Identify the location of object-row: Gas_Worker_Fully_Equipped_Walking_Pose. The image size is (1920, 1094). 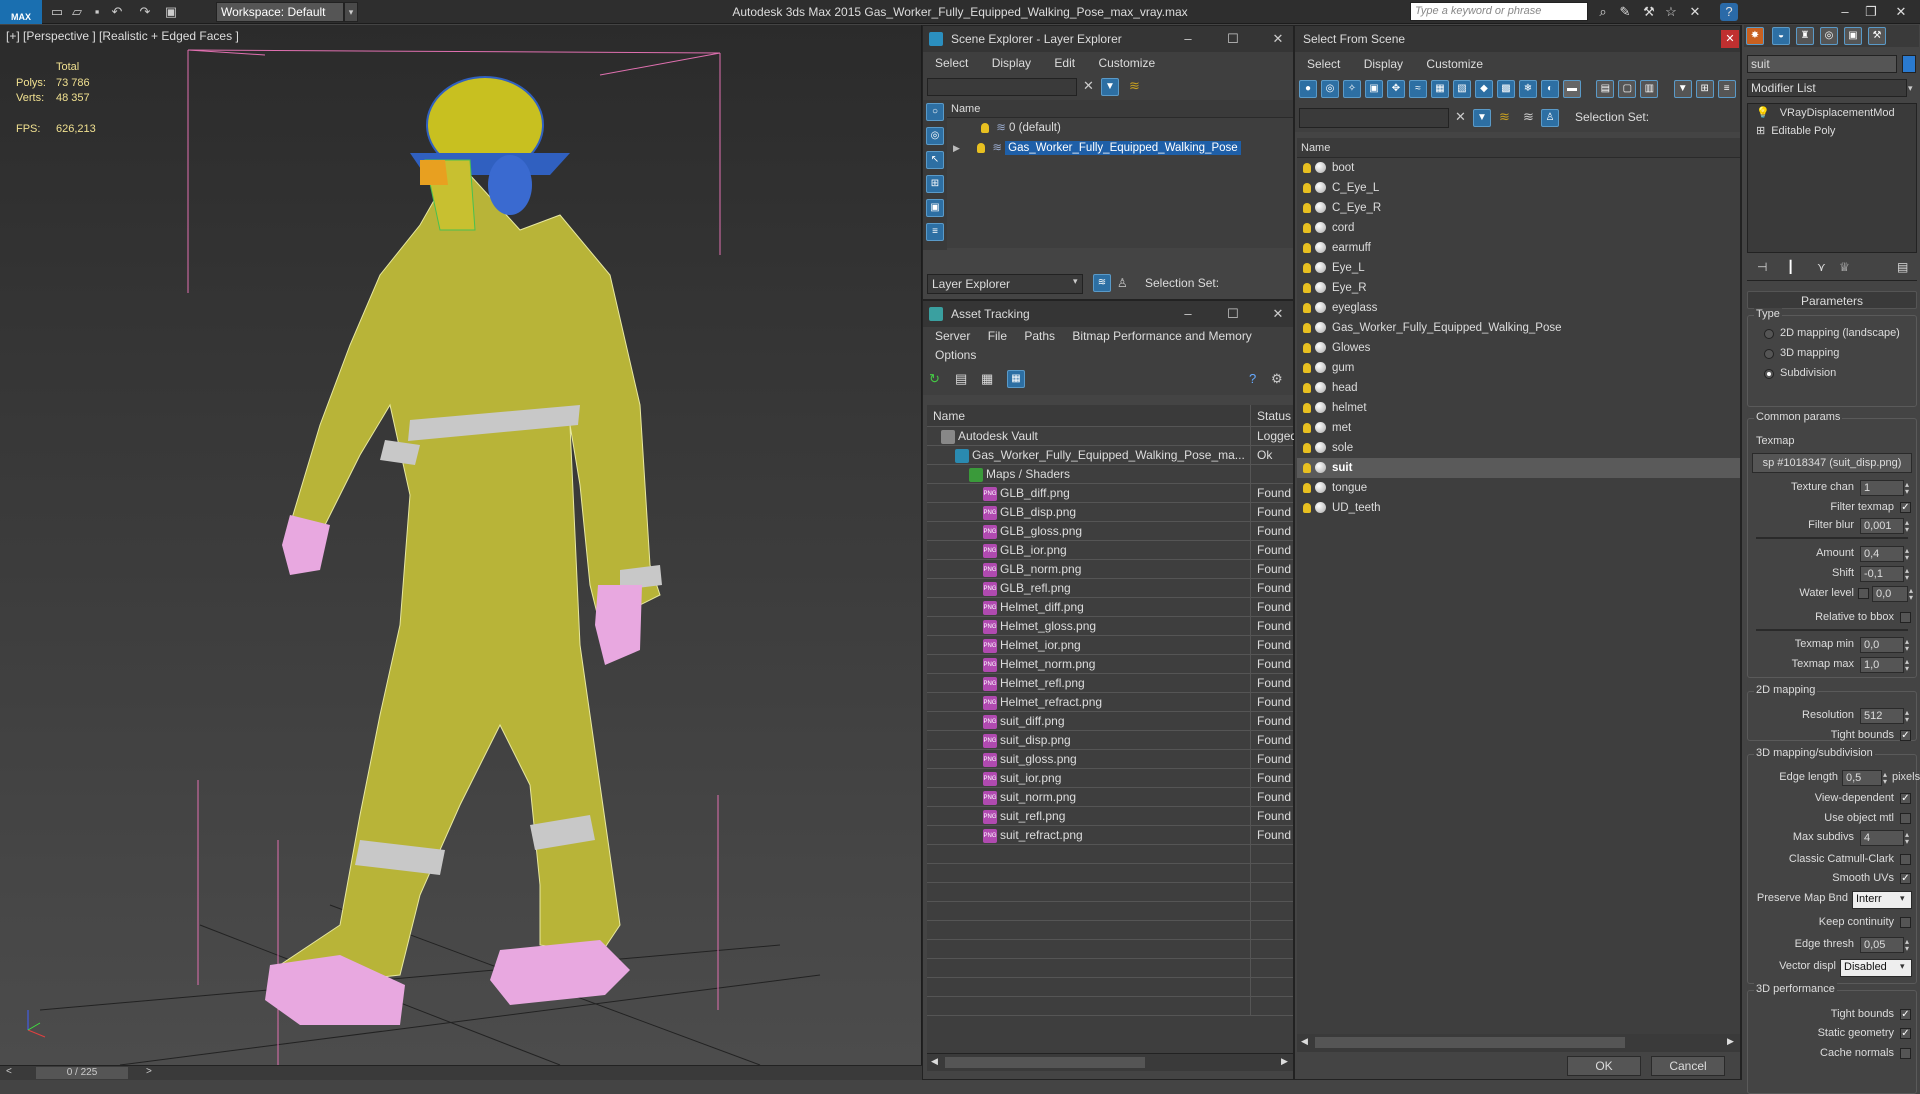
(1518, 328).